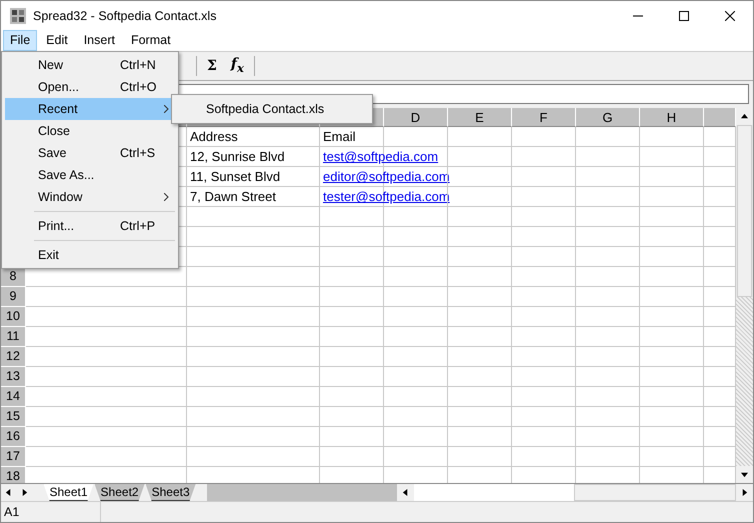 This screenshot has height=523, width=754. Describe the element at coordinates (171, 492) in the screenshot. I see `sheet-tab: Sheet3` at that location.